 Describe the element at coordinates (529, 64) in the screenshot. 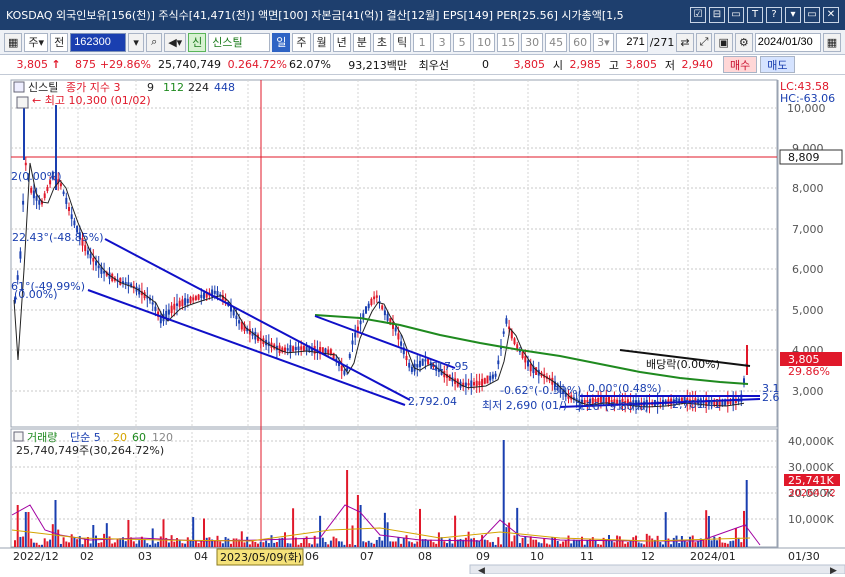

I see `price-repeat: 3,805` at that location.